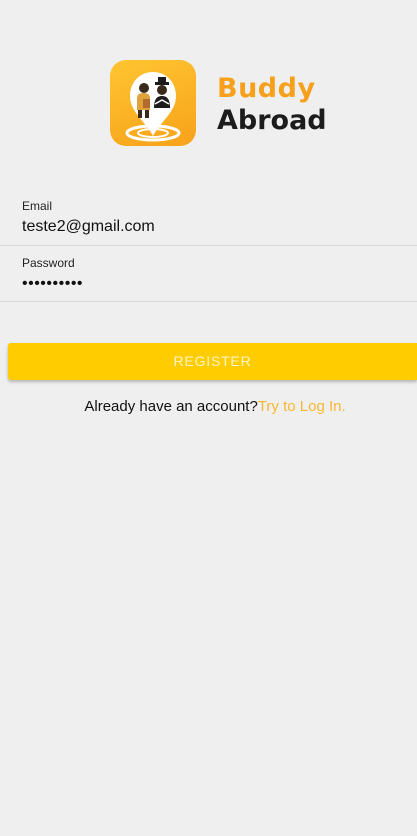  What do you see at coordinates (207, 284) in the screenshot?
I see `password-input` at bounding box center [207, 284].